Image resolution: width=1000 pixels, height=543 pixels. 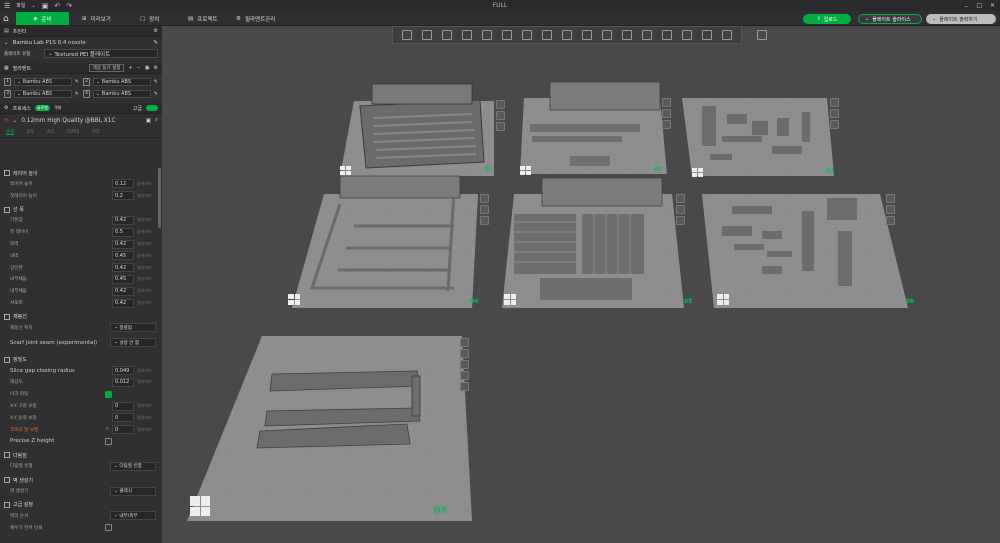 What do you see at coordinates (152, 108) in the screenshot?
I see `advanced-toggle` at bounding box center [152, 108].